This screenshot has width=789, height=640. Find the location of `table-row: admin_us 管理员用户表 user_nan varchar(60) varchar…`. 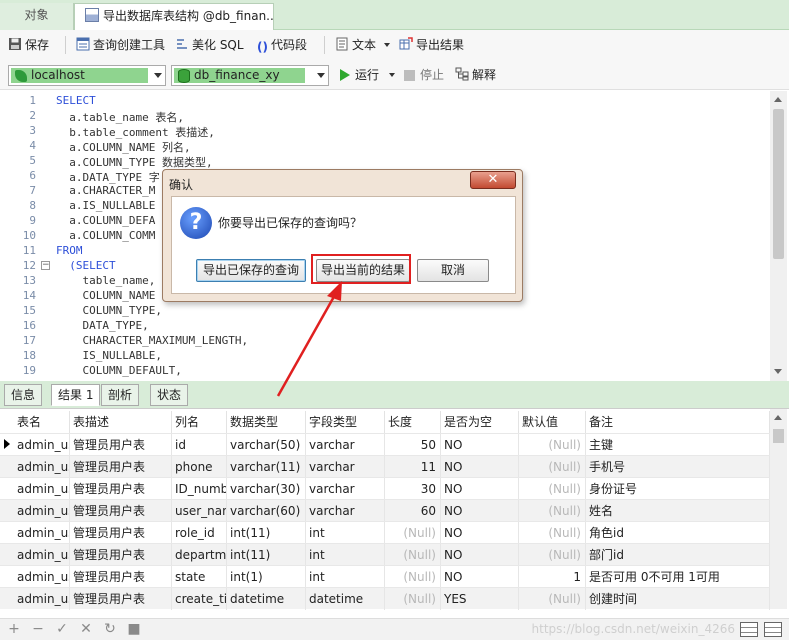

table-row: admin_us 管理员用户表 user_nan varchar(60) varchar… is located at coordinates (385, 510).